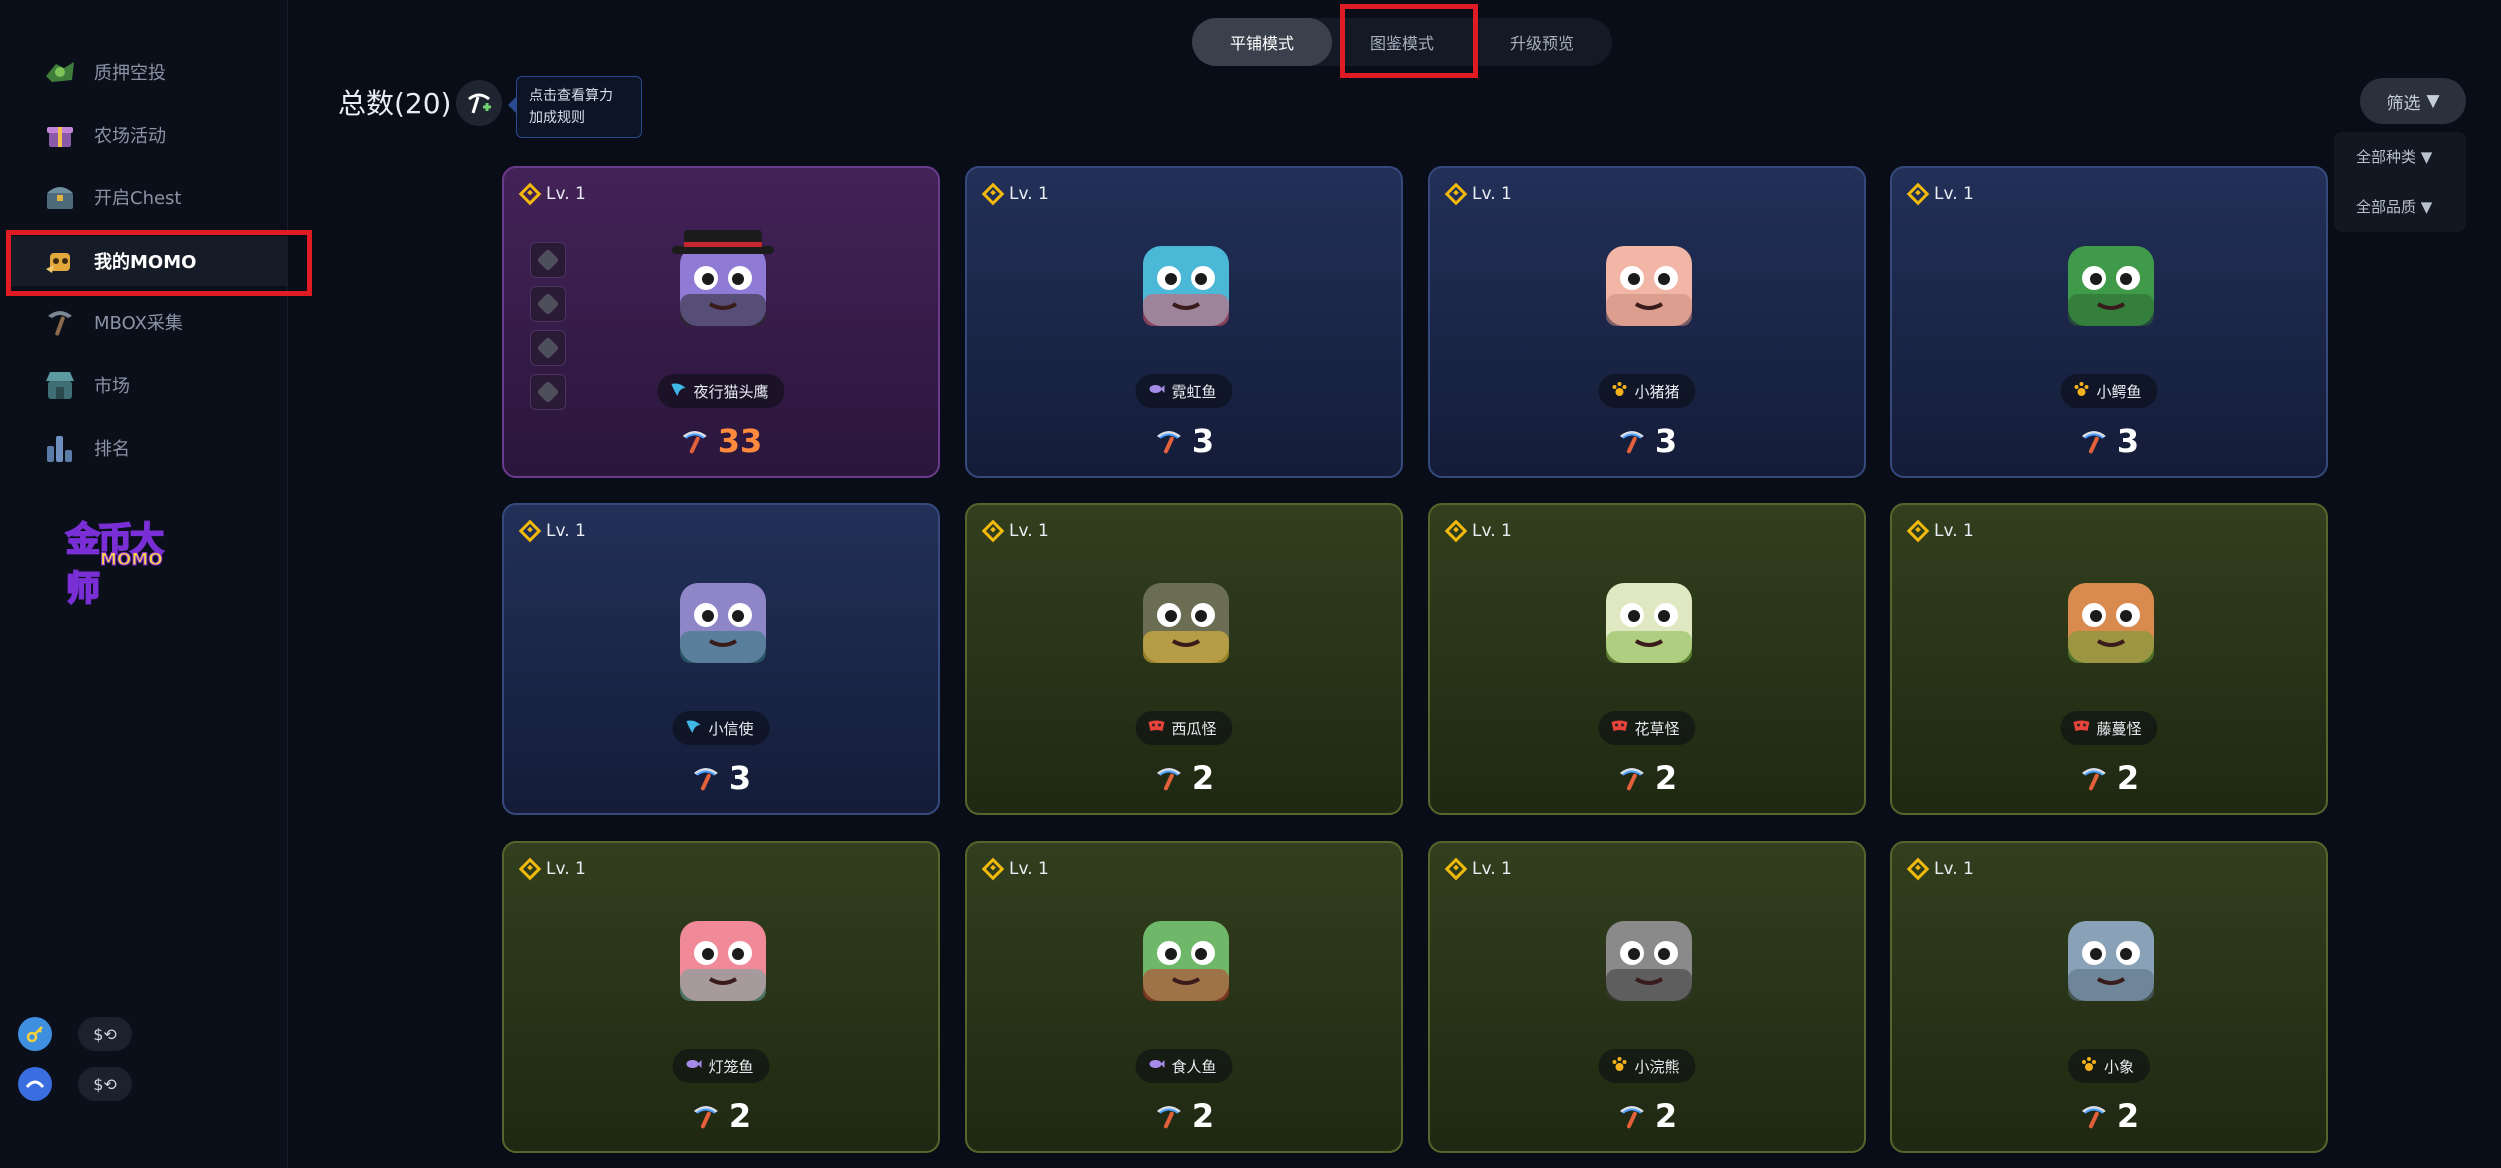 Image resolution: width=2501 pixels, height=1168 pixels. Describe the element at coordinates (160, 448) in the screenshot. I see `sidebar-item-ranking: 排名` at that location.